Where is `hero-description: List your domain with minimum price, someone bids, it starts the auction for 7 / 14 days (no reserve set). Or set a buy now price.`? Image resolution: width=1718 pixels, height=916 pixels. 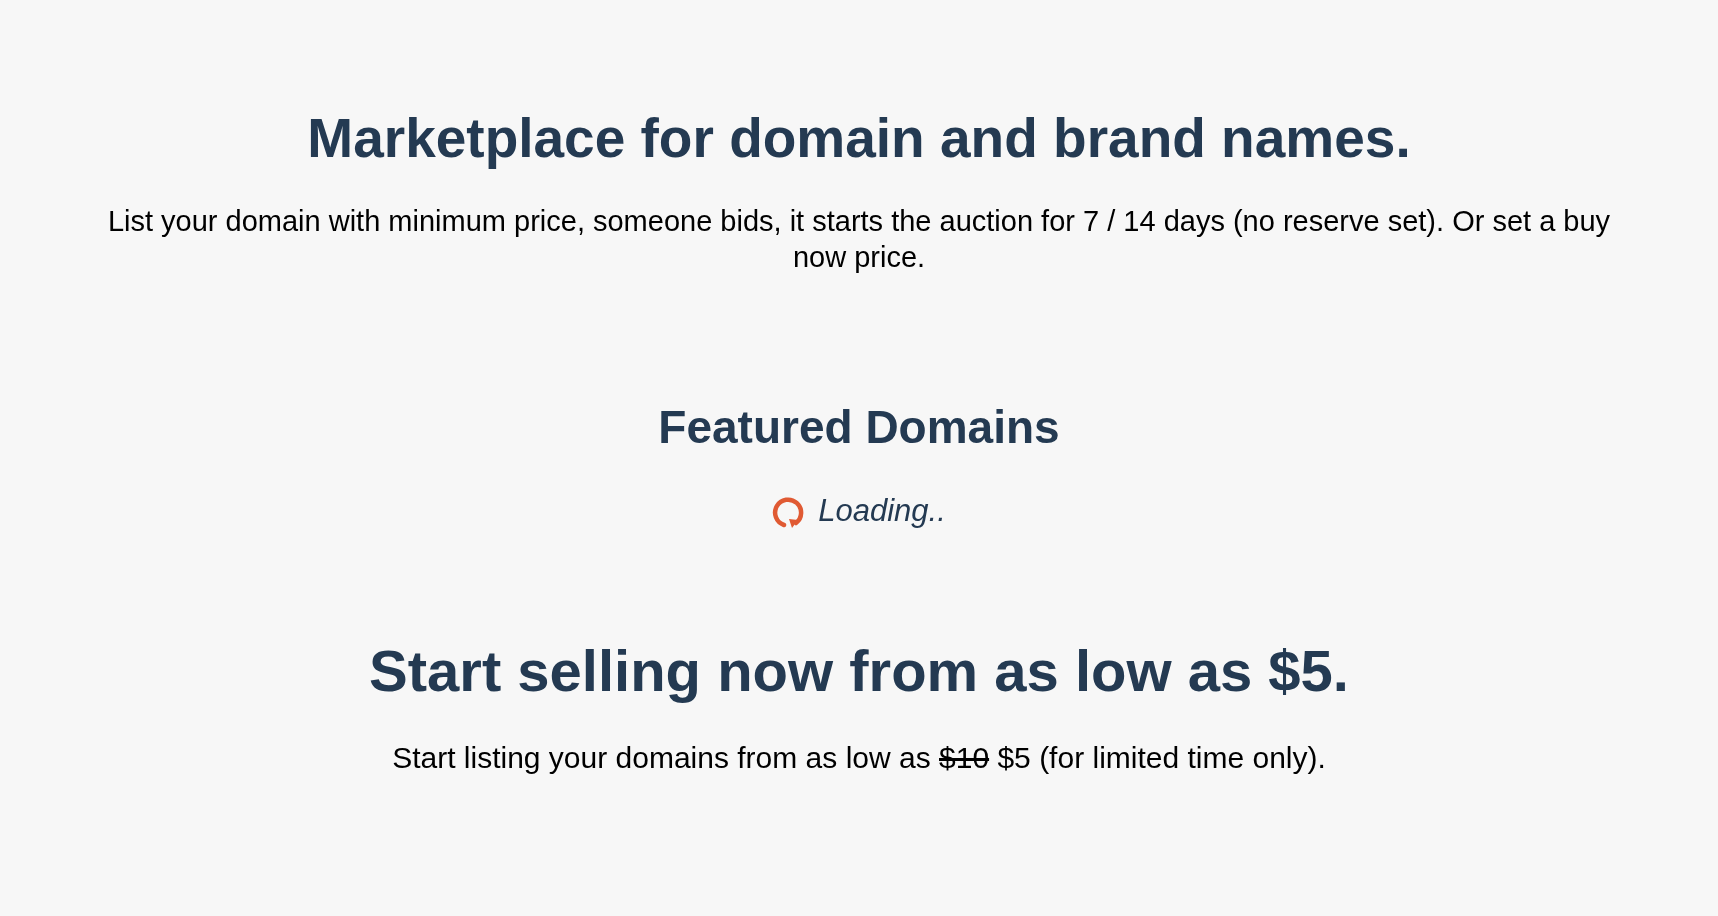 hero-description: List your domain with minimum price, someone bids, it starts the auction for 7 / 14 days (no reserve set). Or set a buy now price. is located at coordinates (859, 239).